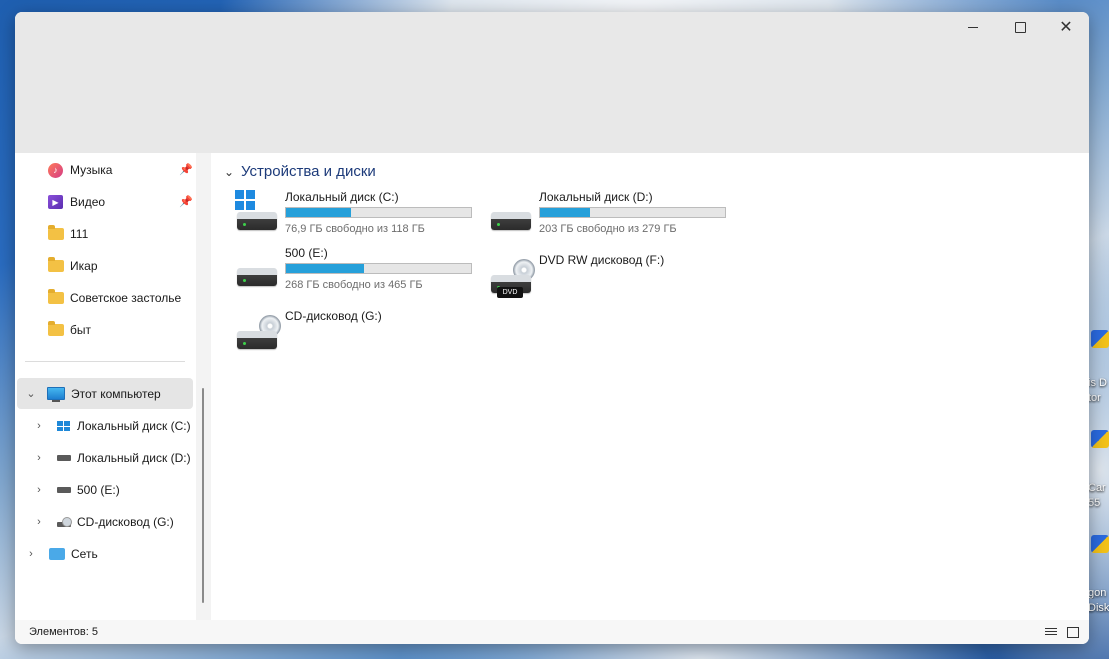 The image size is (1109, 659). I want to click on video-icon: ▶, so click(55, 202).